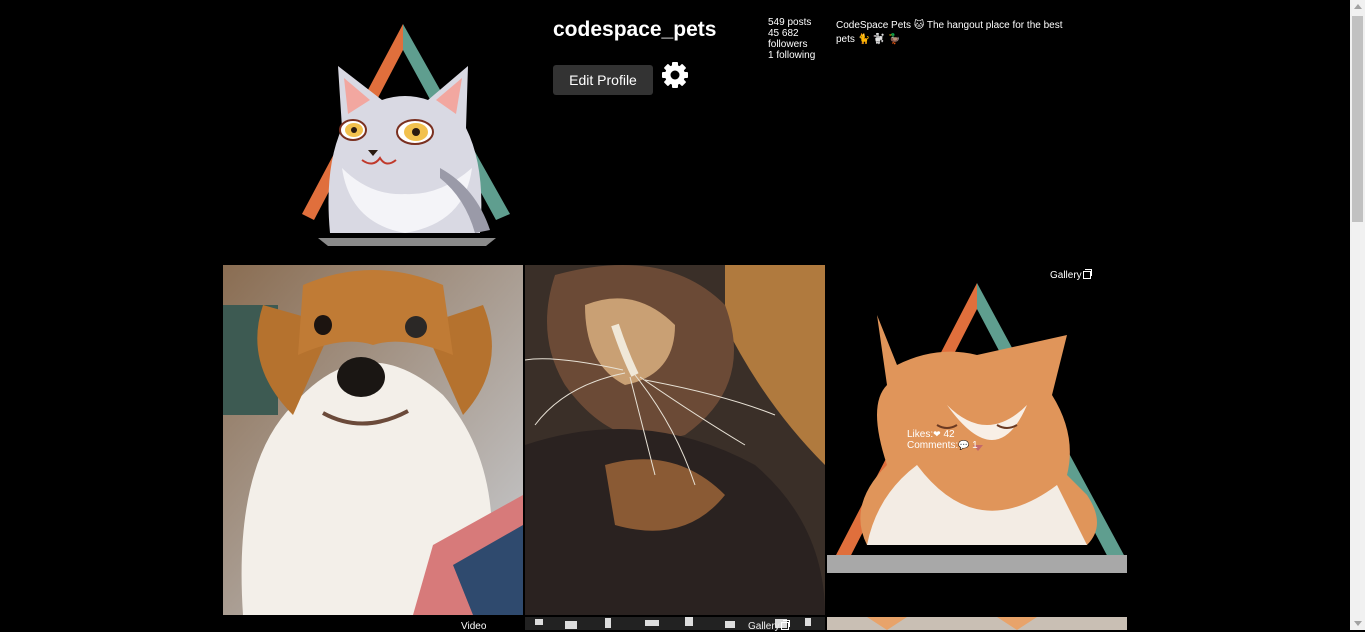  What do you see at coordinates (373, 440) in the screenshot?
I see `post-tile-puppy` at bounding box center [373, 440].